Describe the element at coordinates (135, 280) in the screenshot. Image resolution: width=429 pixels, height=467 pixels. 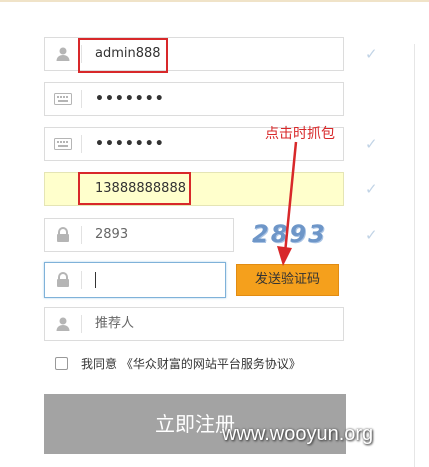
I see `sms-code-field` at that location.